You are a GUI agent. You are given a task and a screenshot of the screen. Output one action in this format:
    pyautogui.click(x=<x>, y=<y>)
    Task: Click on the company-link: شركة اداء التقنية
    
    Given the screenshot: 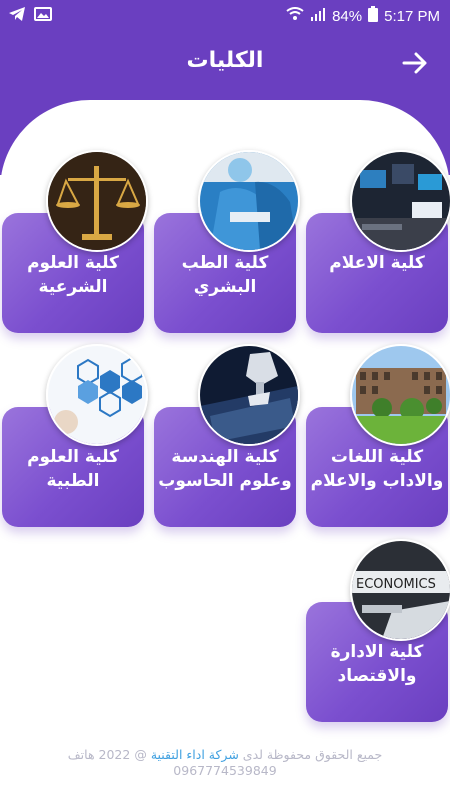 What is the action you would take?
    pyautogui.click(x=195, y=754)
    